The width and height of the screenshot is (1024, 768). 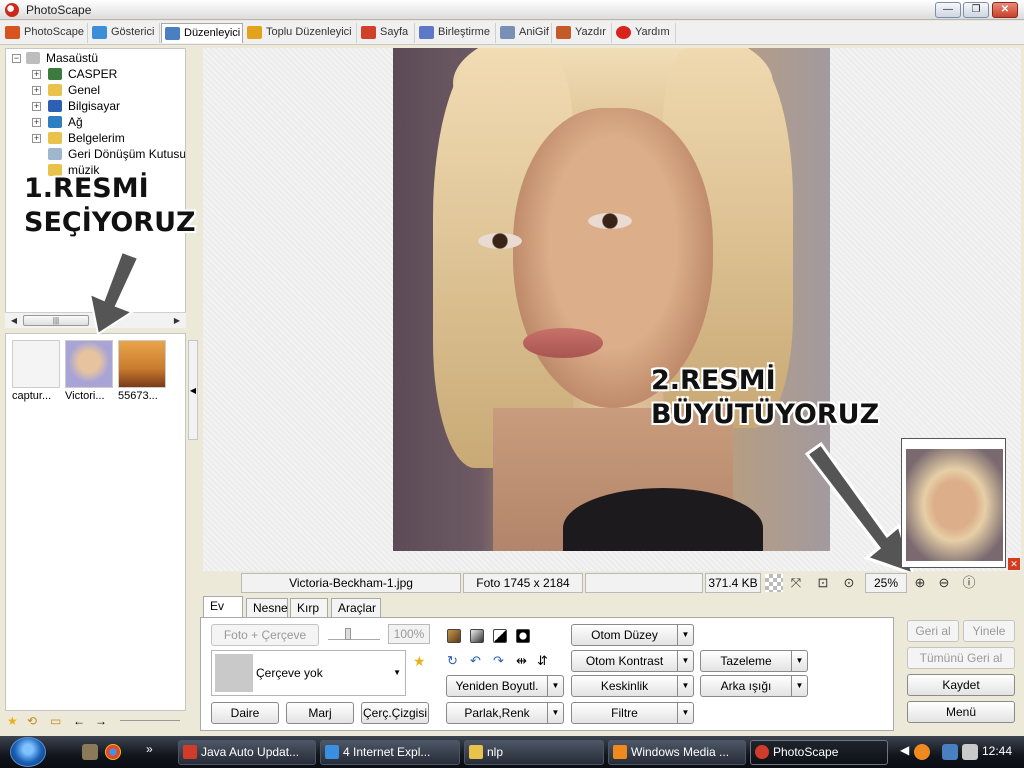 I want to click on tab-yazdir: Yazdır, so click(x=582, y=33).